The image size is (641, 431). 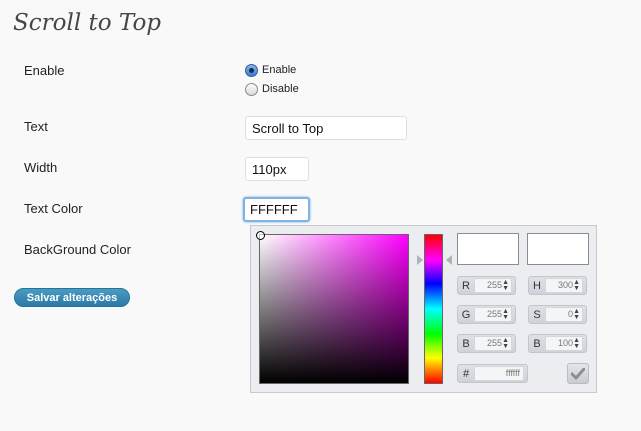 What do you see at coordinates (493, 314) in the screenshot?
I see `green-field-value: 255 ▲ ▼` at bounding box center [493, 314].